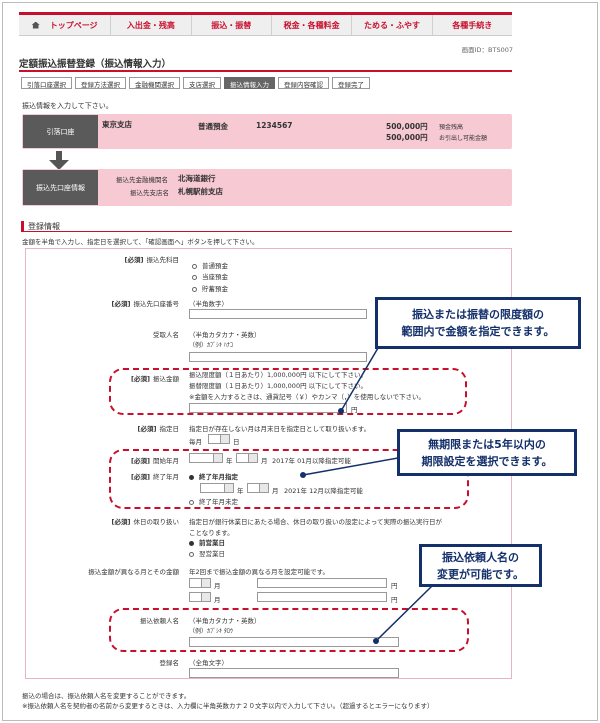  I want to click on special-amount-1-input, so click(322, 583).